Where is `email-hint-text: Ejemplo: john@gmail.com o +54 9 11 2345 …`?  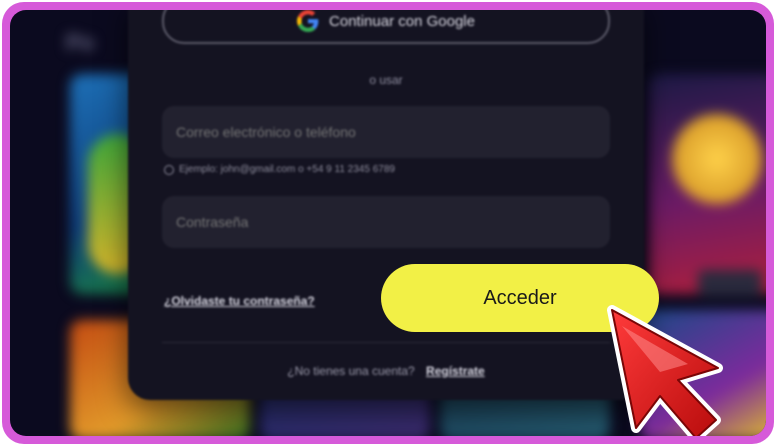 email-hint-text: Ejemplo: john@gmail.com o +54 9 11 2345 … is located at coordinates (287, 169).